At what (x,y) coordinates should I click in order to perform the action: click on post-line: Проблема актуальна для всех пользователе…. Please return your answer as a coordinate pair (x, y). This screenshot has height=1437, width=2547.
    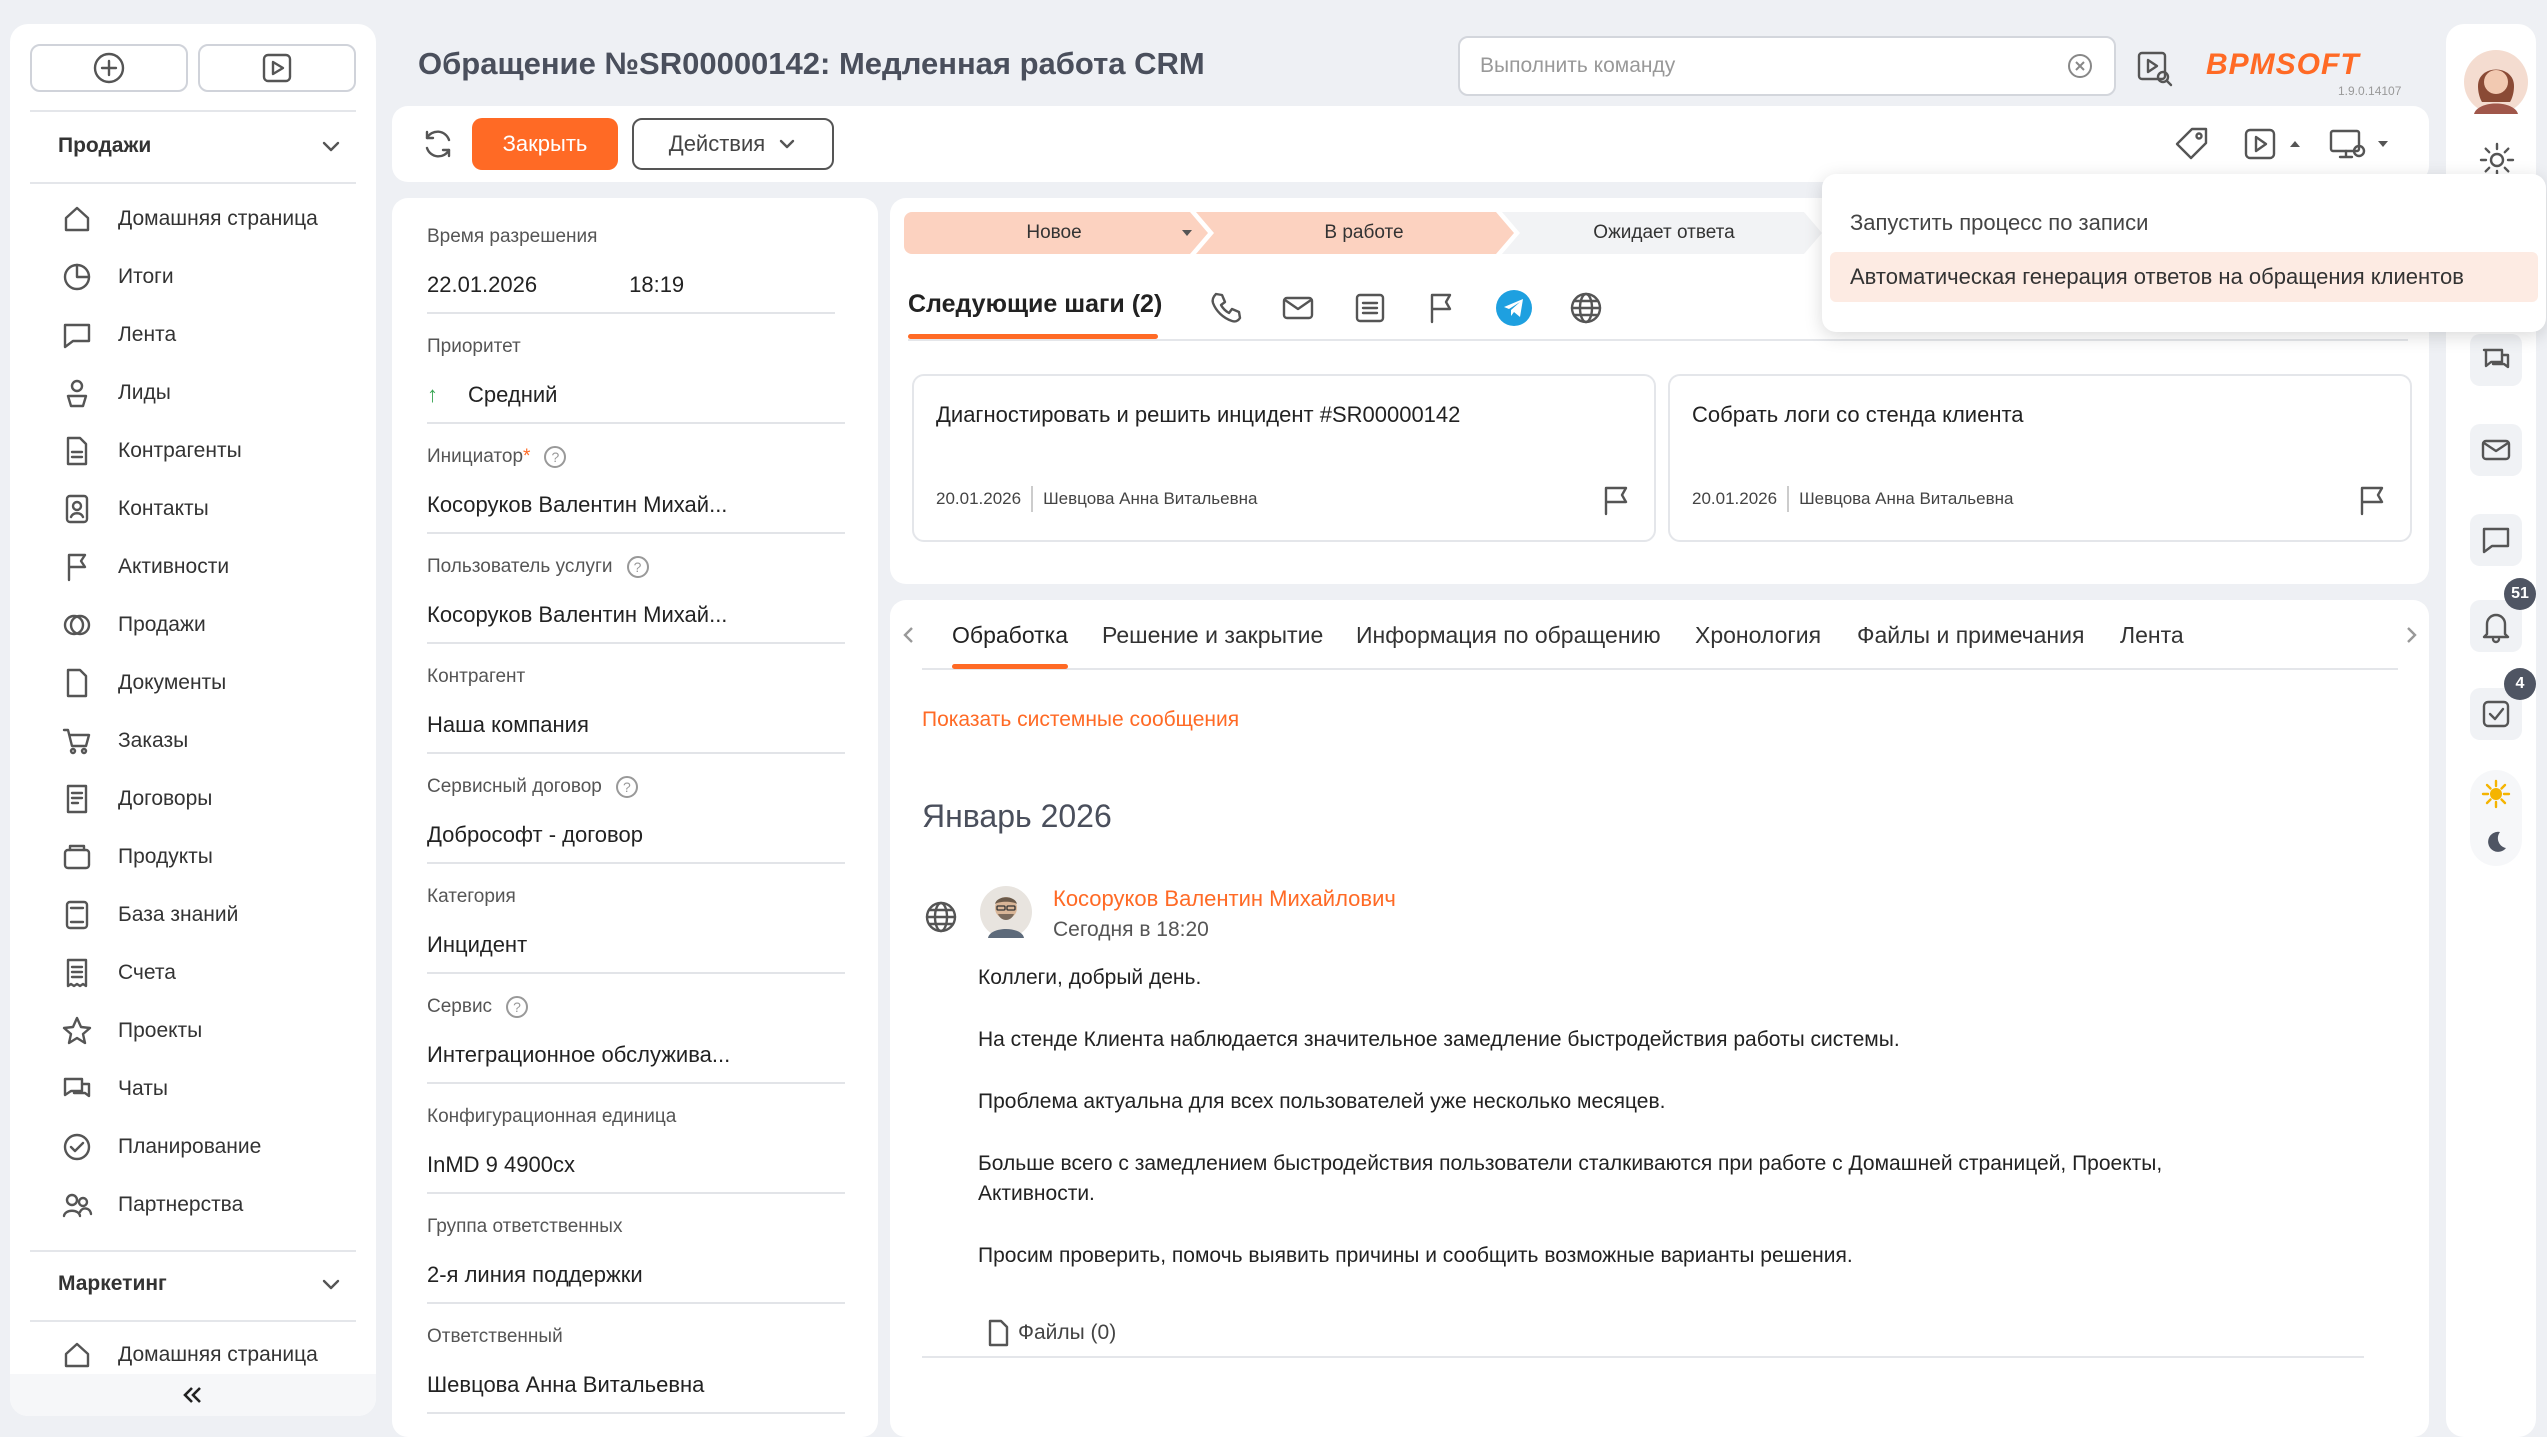
    Looking at the image, I should click on (1322, 1101).